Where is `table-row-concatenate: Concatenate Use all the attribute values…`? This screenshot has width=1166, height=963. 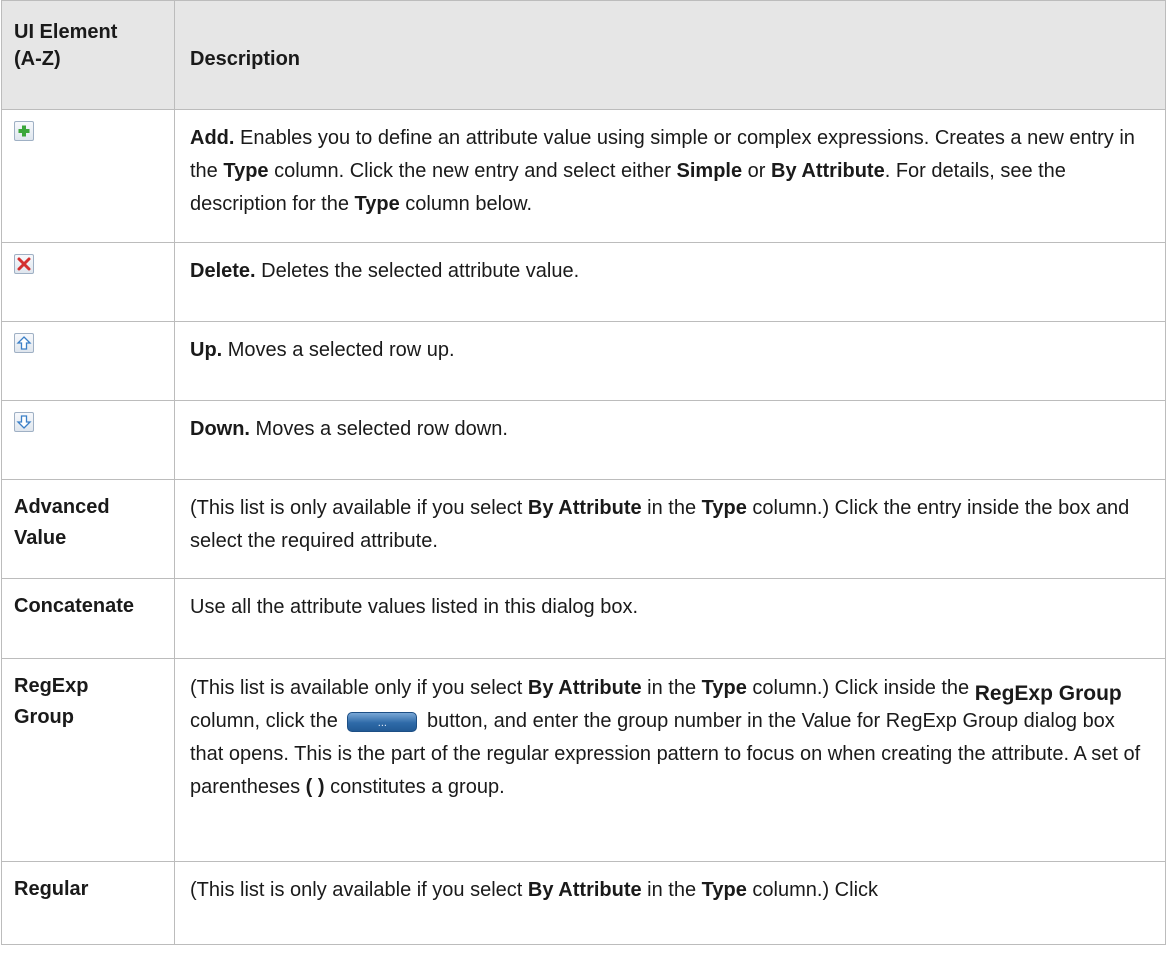
table-row-concatenate: Concatenate Use all the attribute values… is located at coordinates (583, 618).